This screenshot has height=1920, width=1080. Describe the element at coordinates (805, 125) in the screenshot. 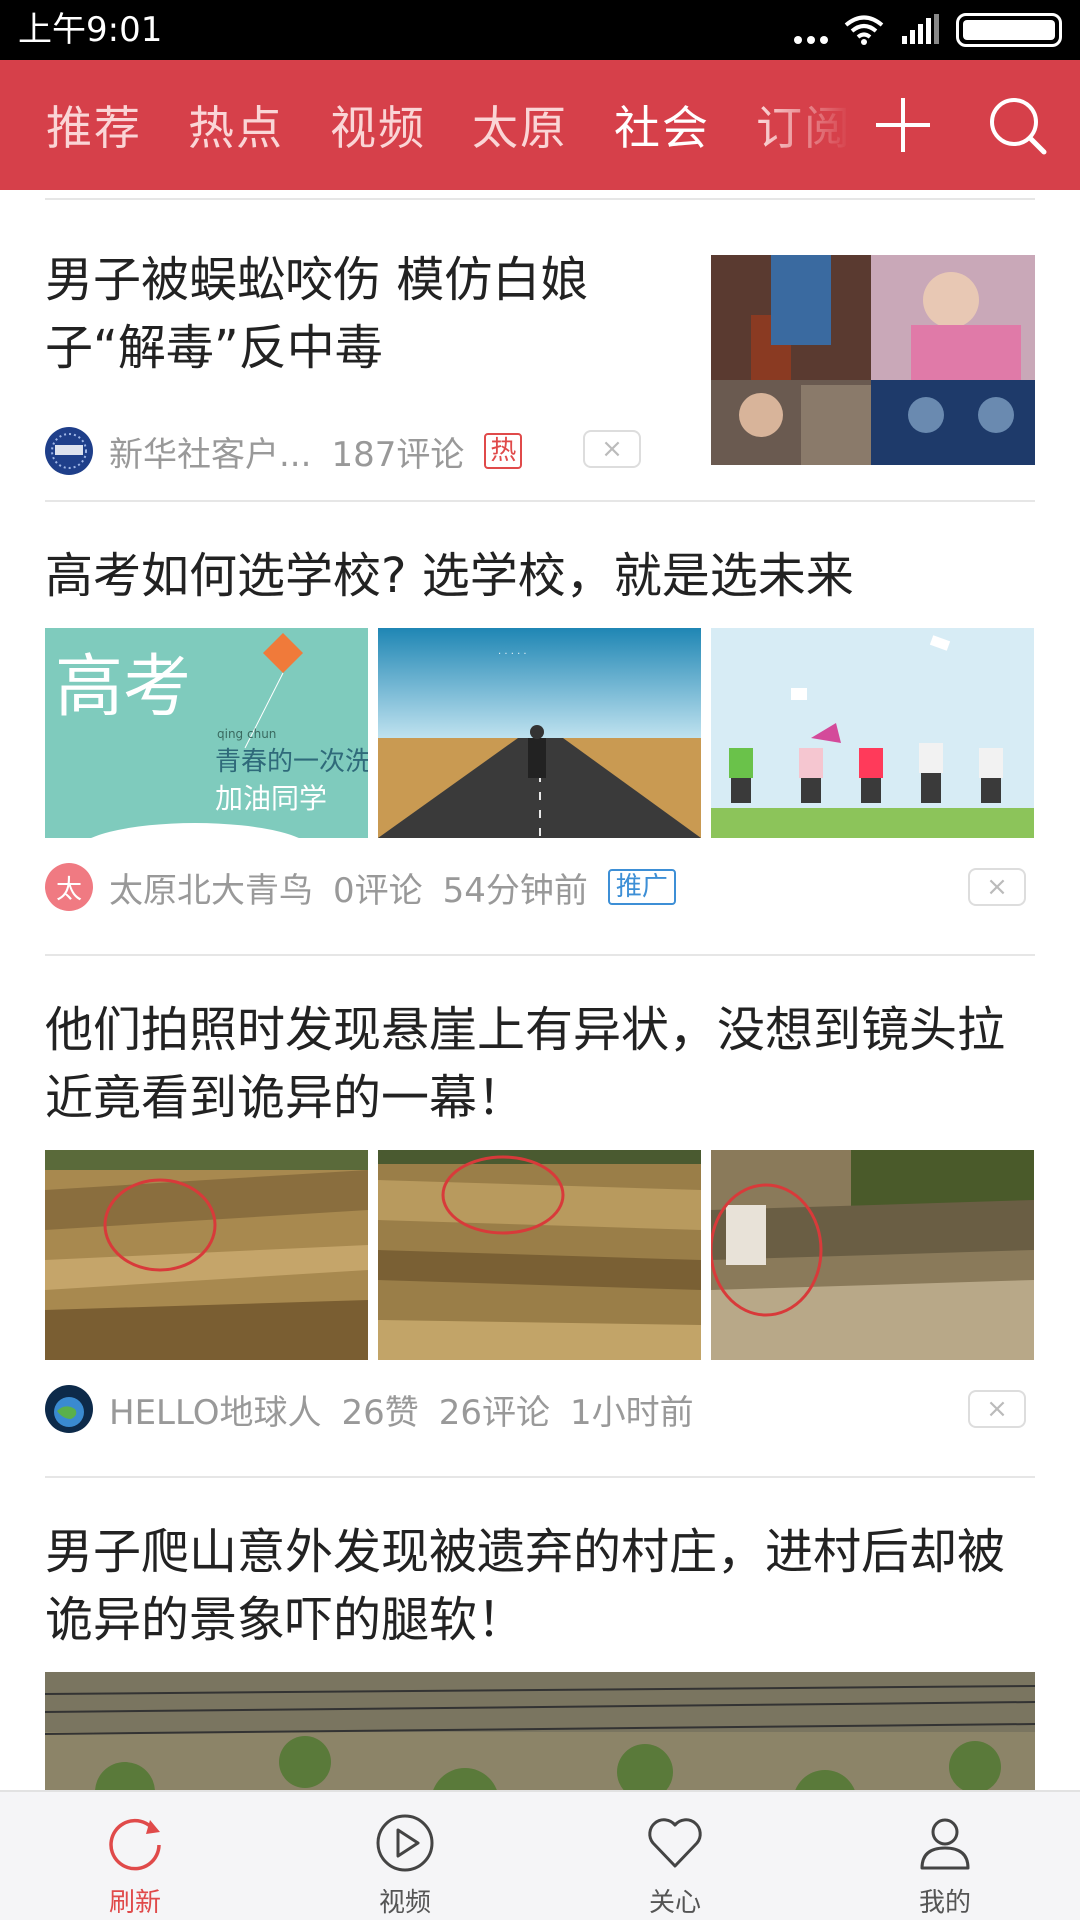

I see `tabs-fade` at that location.